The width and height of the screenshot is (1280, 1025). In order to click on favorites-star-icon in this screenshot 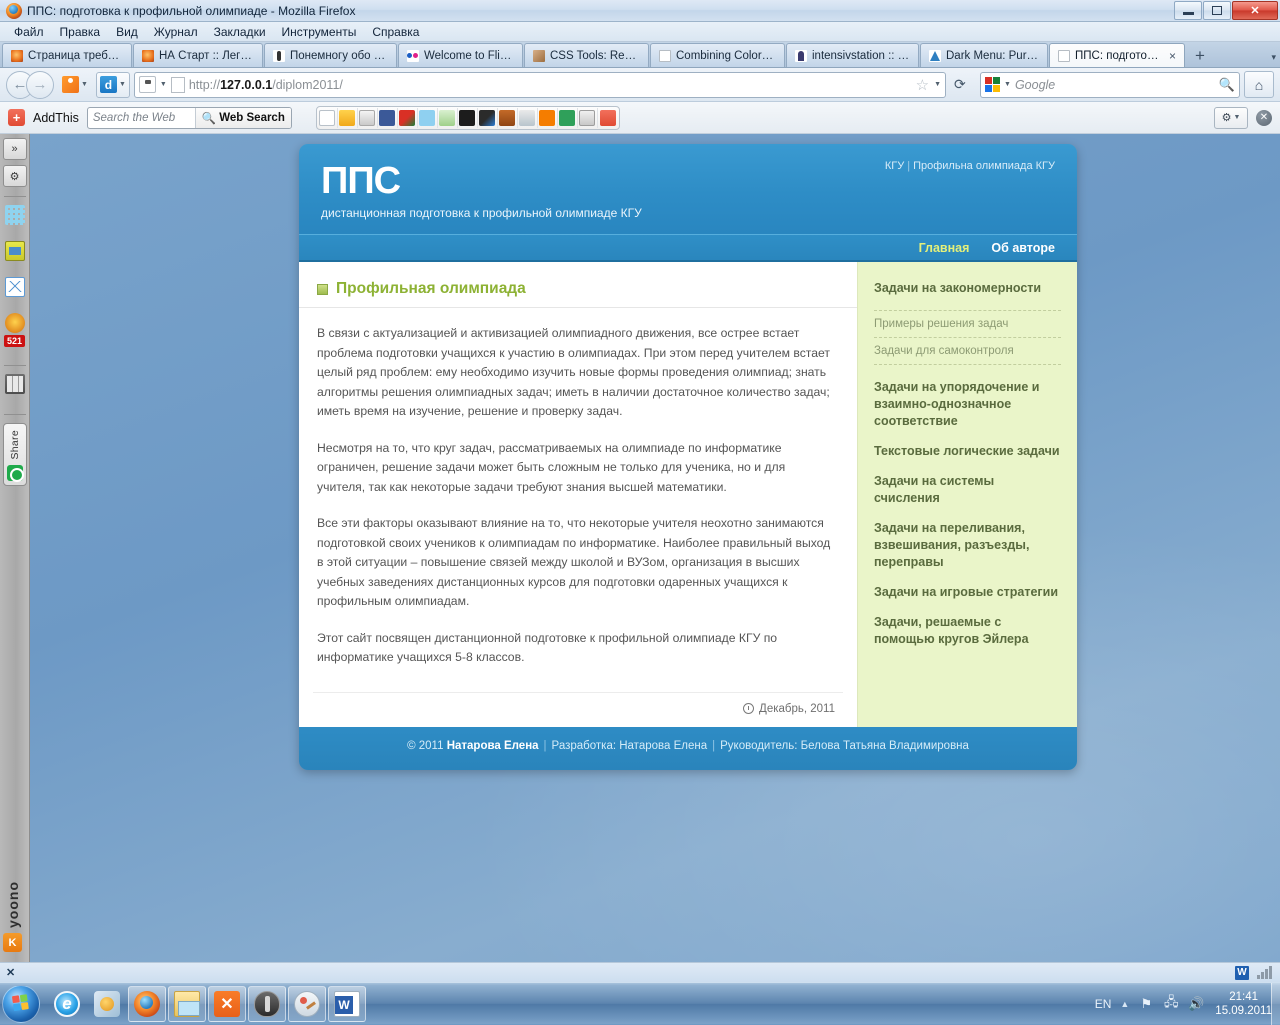, I will do `click(348, 118)`.